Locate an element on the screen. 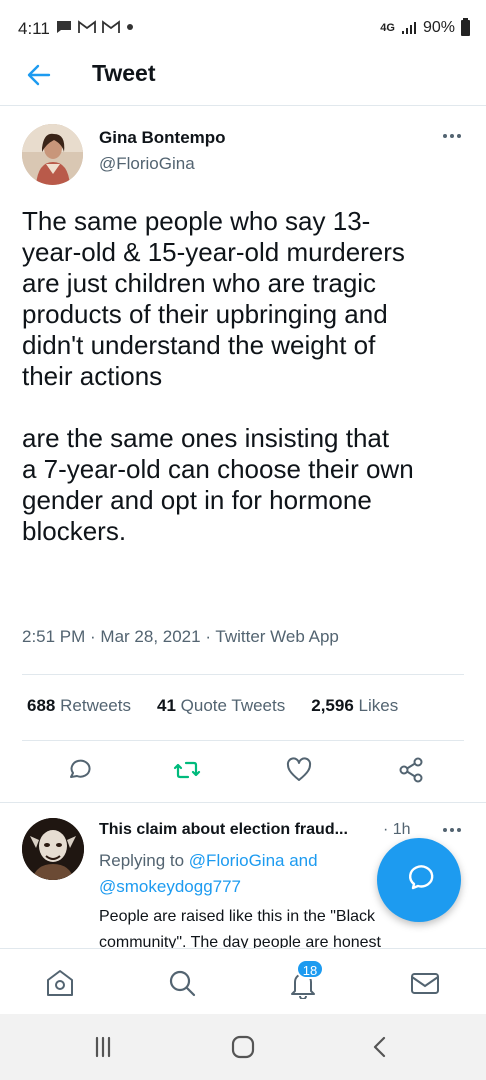 The image size is (486, 1080). battery-percent: 90% is located at coordinates (438, 27).